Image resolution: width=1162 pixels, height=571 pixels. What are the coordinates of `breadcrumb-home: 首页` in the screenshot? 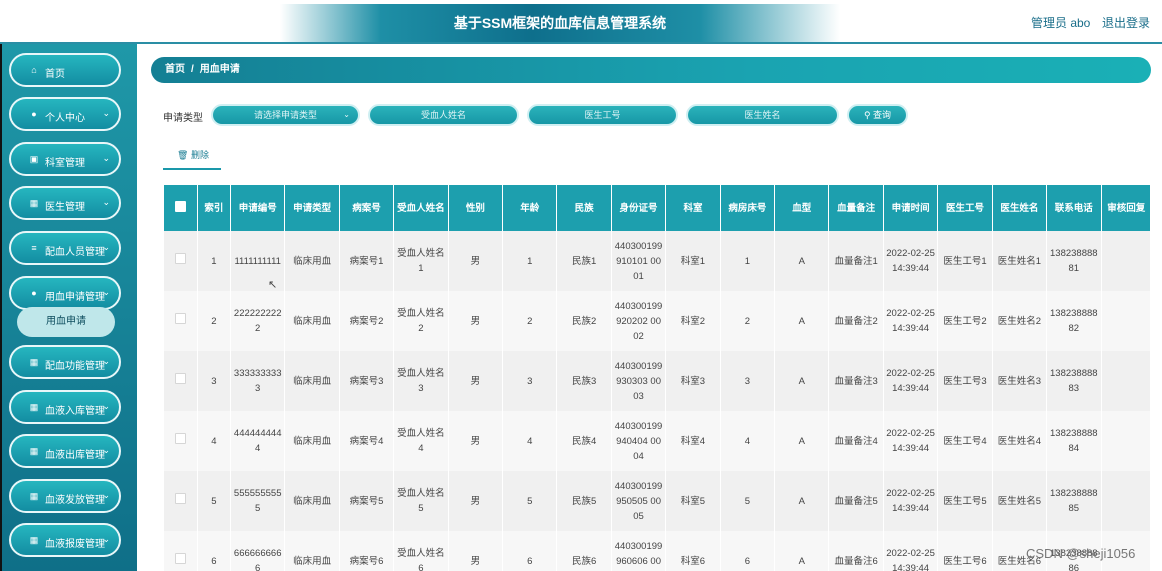 It's located at (175, 69).